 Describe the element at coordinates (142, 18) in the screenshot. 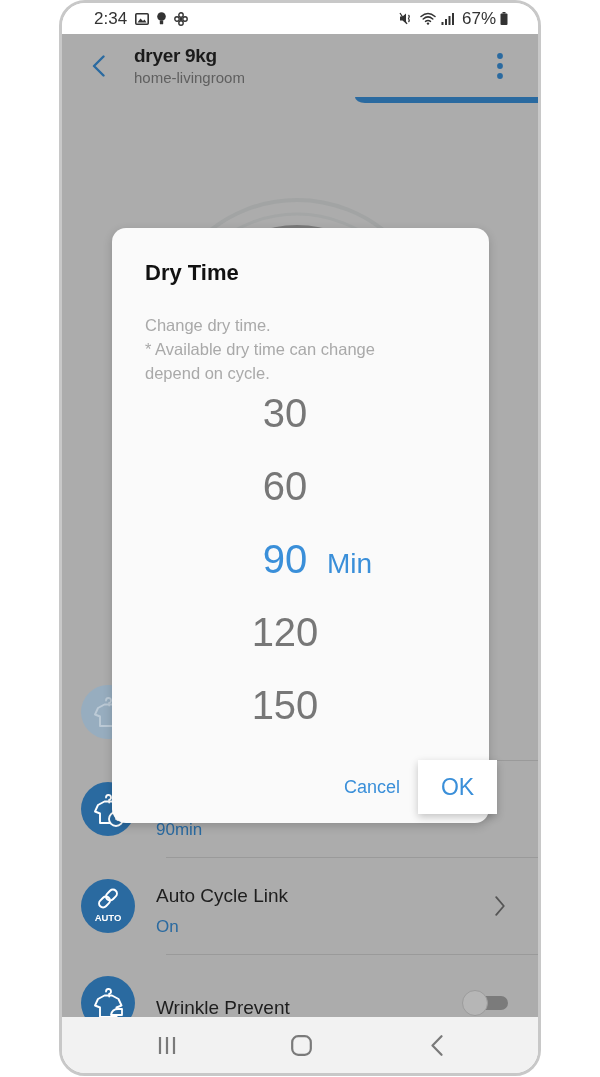

I see `image-icon` at that location.